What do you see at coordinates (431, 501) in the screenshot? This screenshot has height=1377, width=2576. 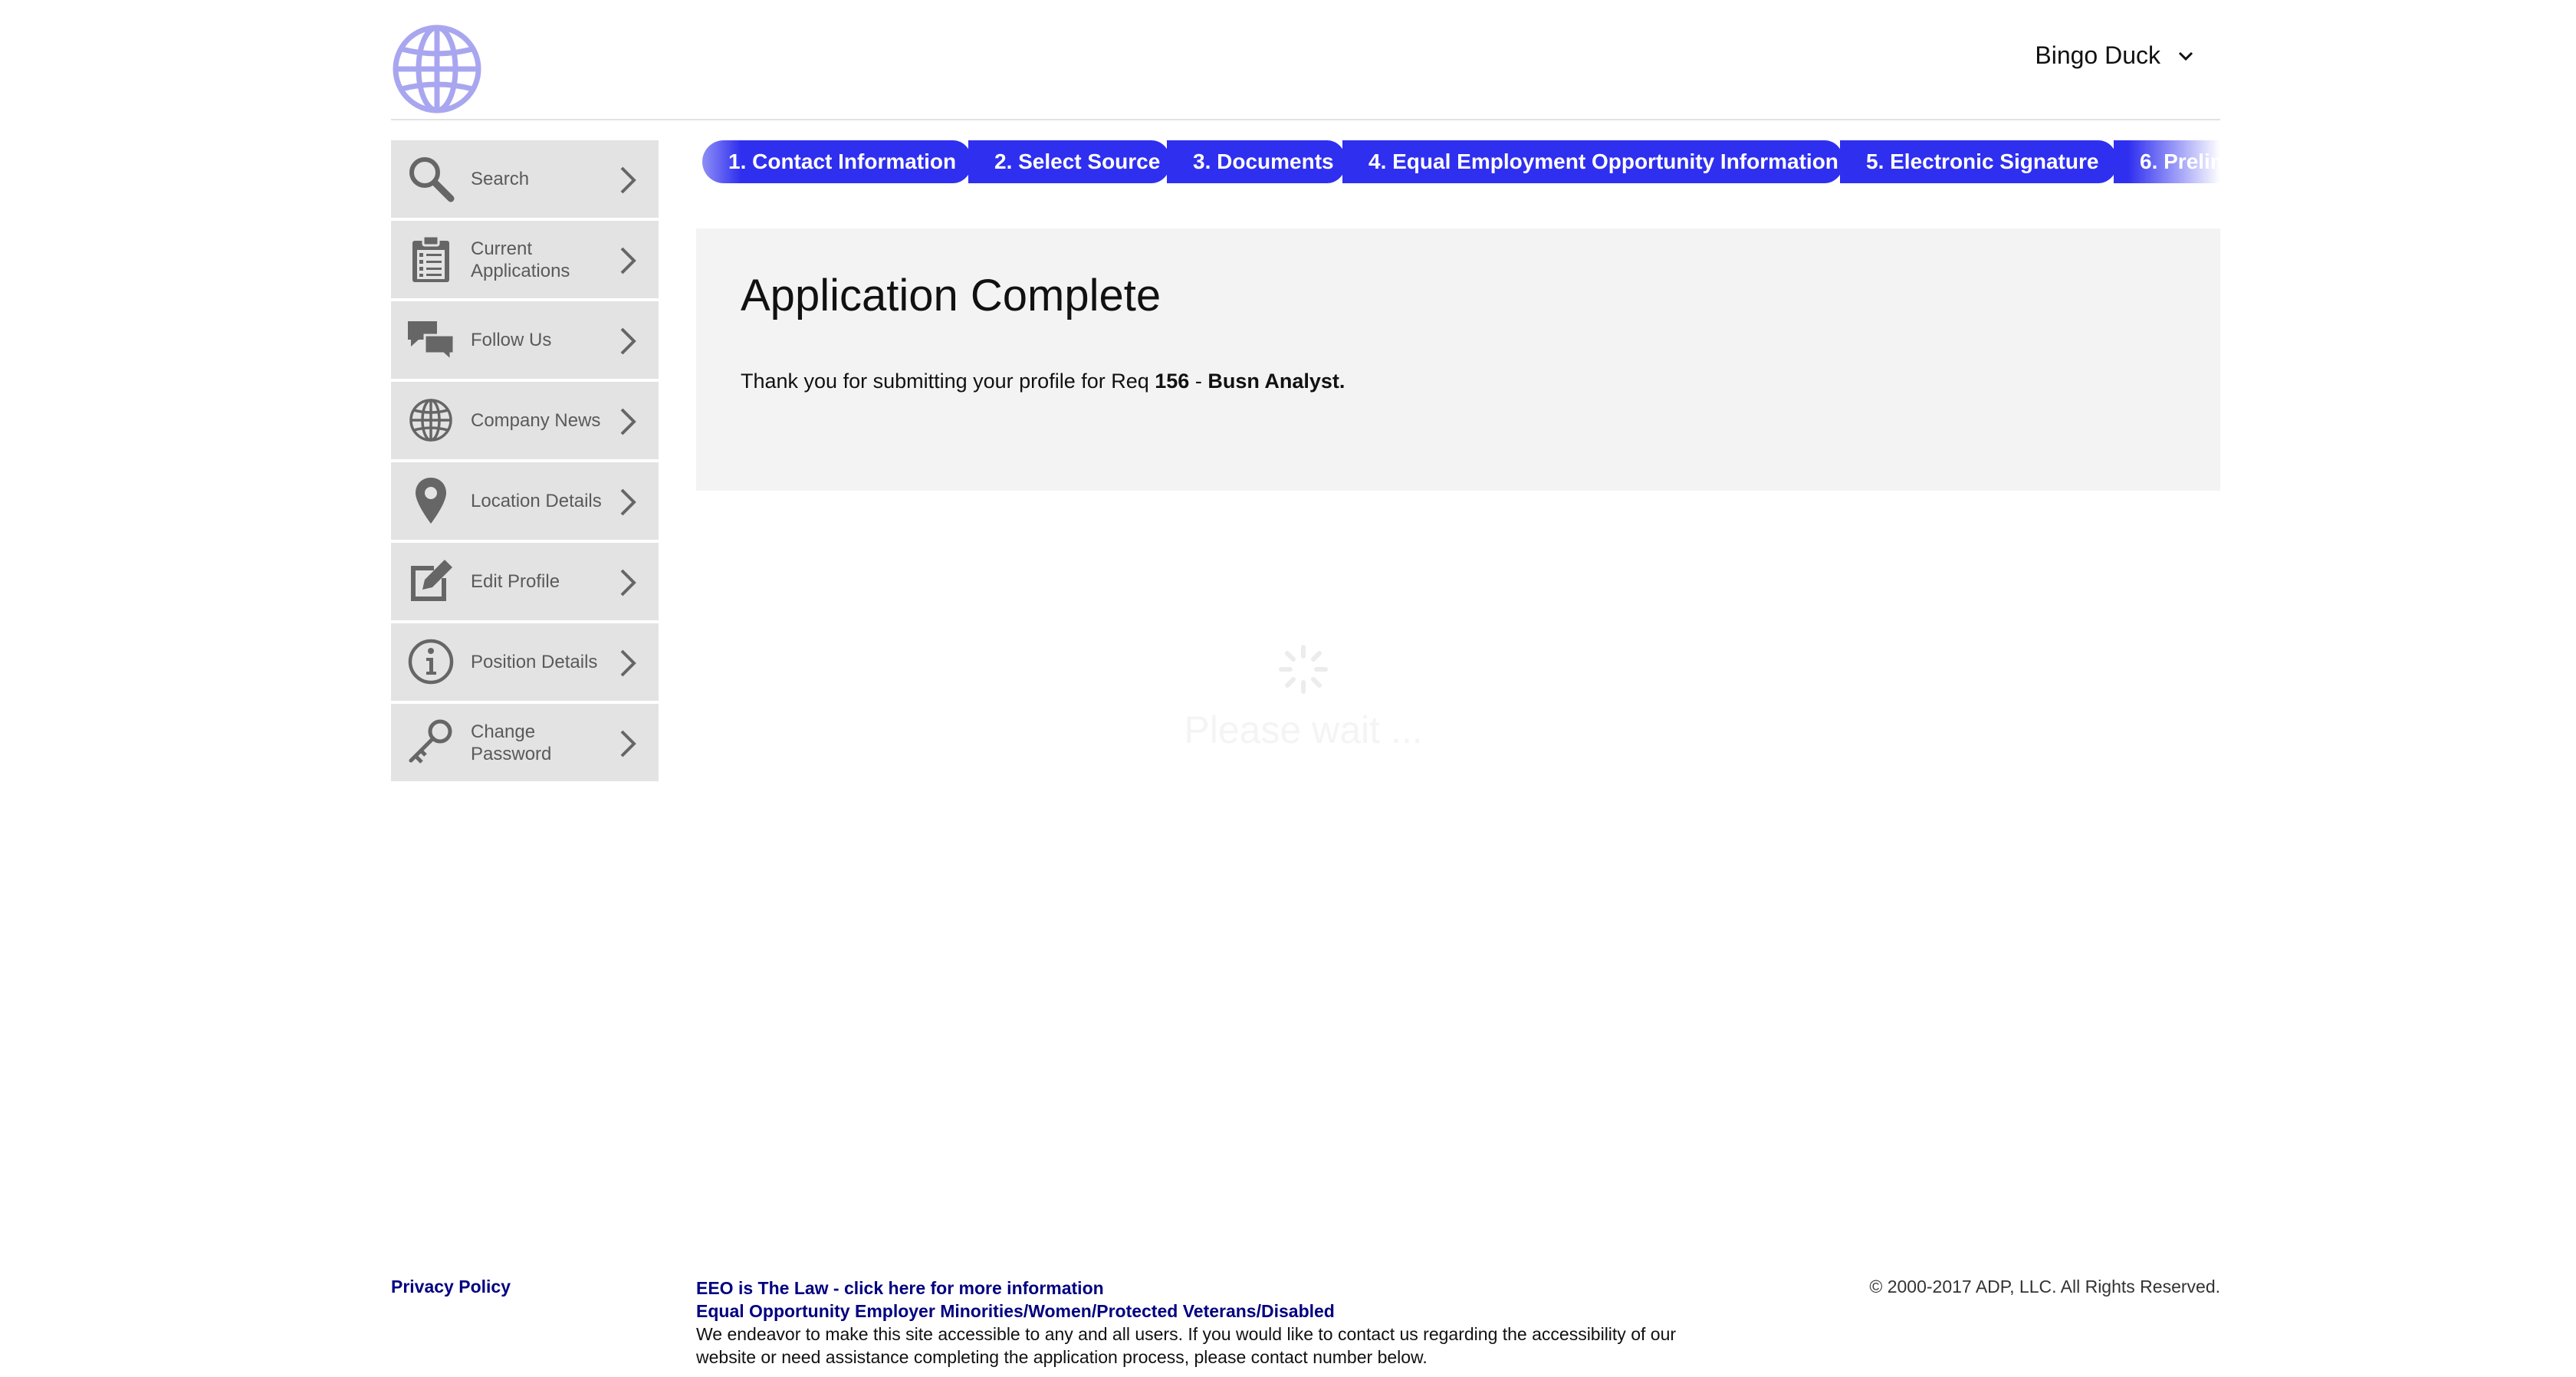 I see `map-pin-icon` at bounding box center [431, 501].